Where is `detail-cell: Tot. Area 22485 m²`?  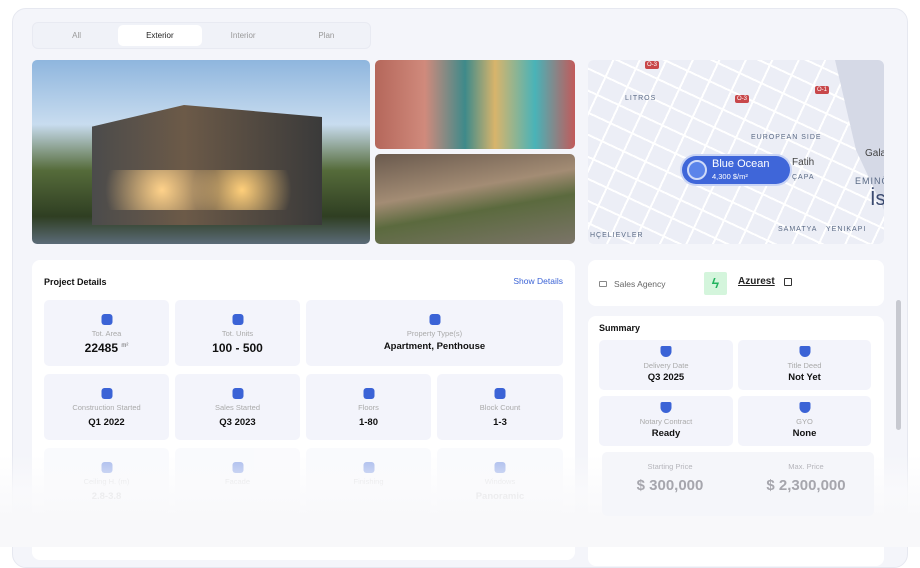
detail-cell: Tot. Area 22485 m² is located at coordinates (106, 333).